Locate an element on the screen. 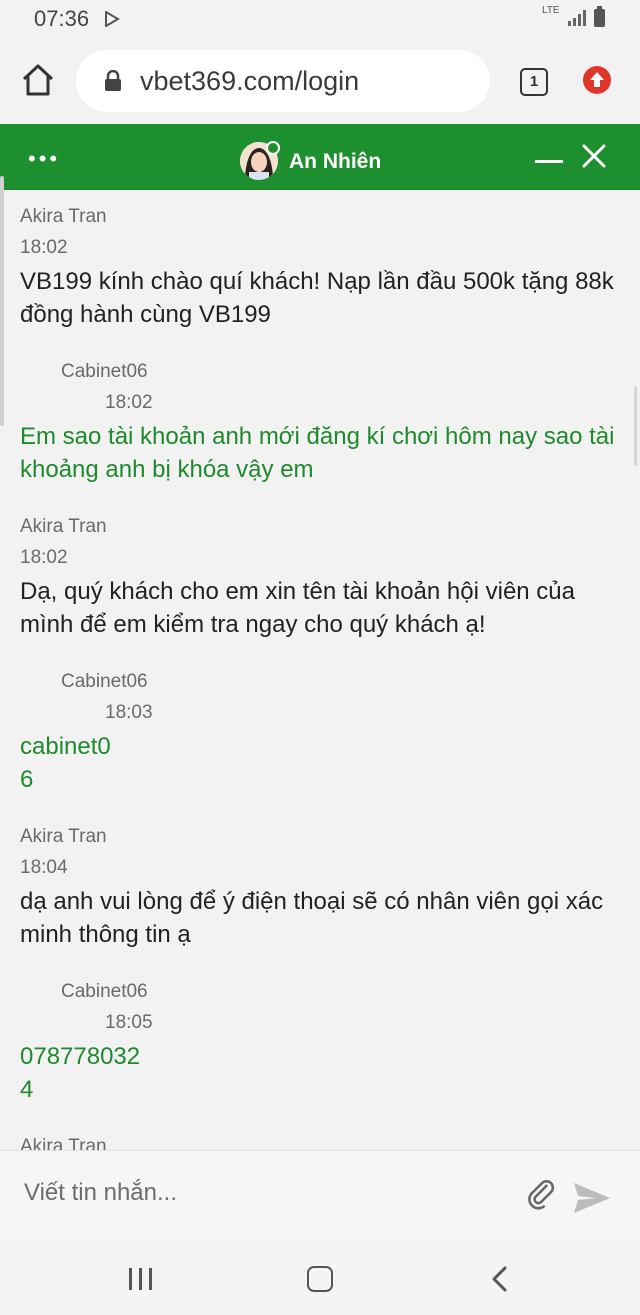 The image size is (640, 1315). system-navigation-bar is located at coordinates (320, 1278).